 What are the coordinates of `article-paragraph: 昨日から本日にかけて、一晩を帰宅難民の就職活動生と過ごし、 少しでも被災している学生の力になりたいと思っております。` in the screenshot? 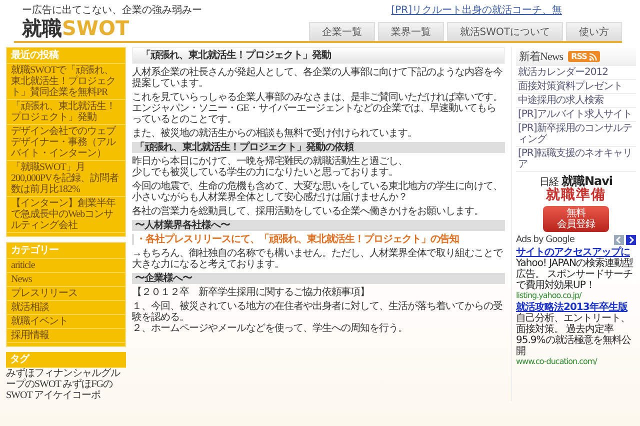 It's located at (270, 167).